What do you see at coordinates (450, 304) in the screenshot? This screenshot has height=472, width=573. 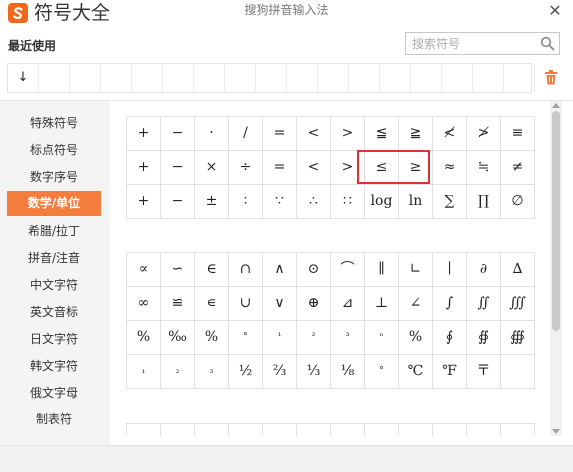 I see `symbol-cell: ∫` at bounding box center [450, 304].